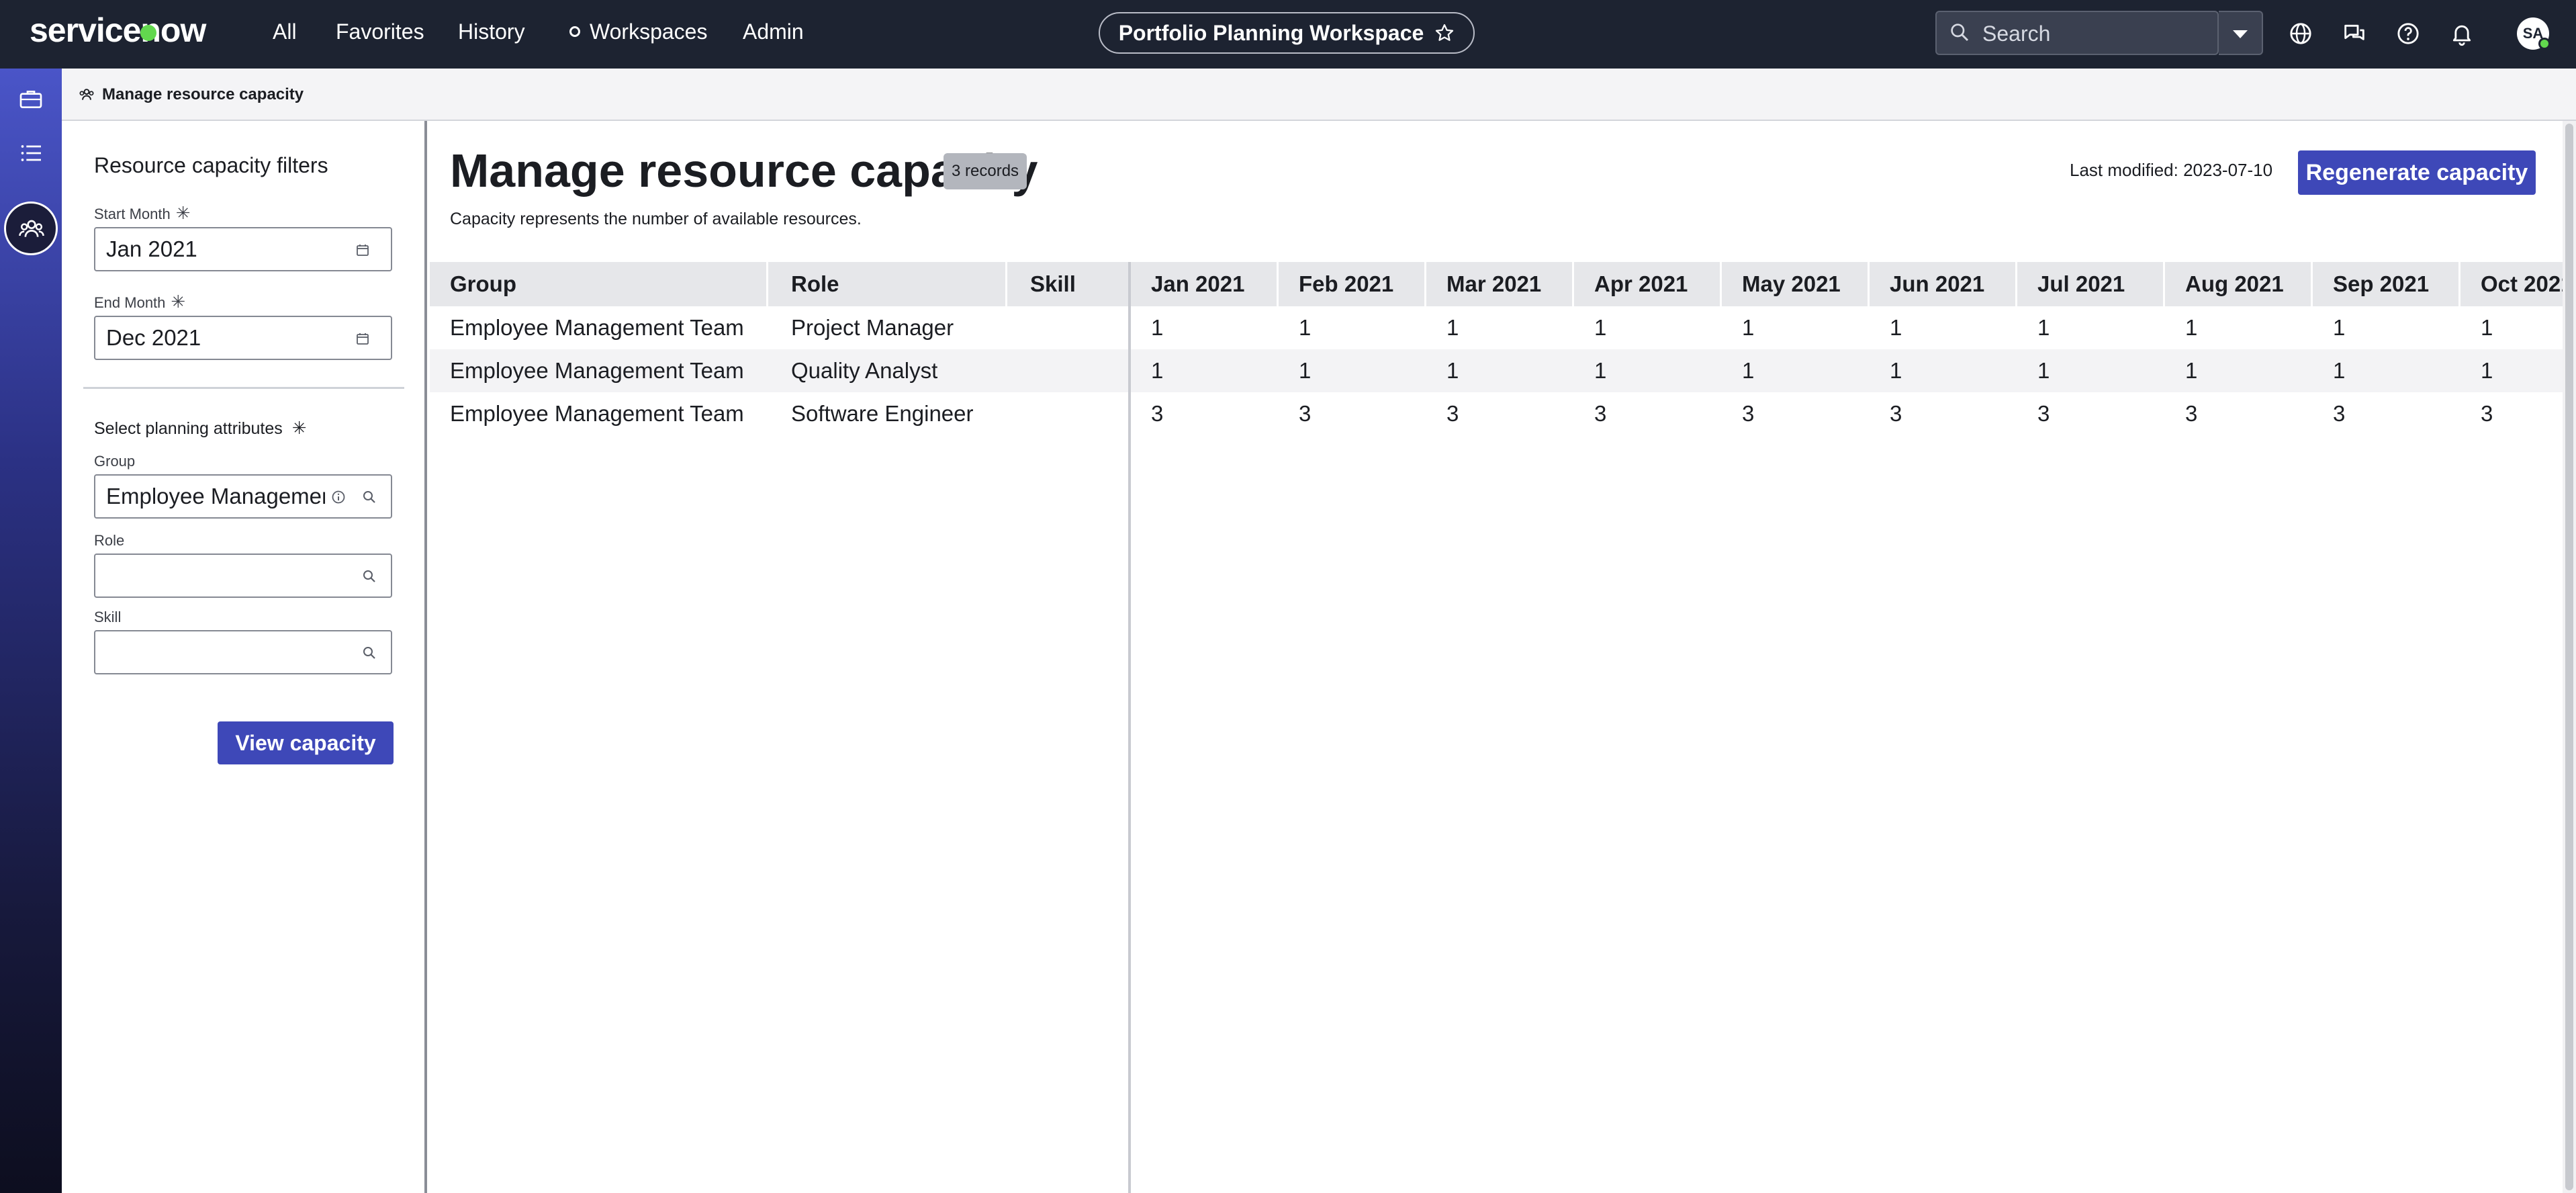 The width and height of the screenshot is (2576, 1193). What do you see at coordinates (306, 742) in the screenshot?
I see `view-capacity-button: View capacity` at bounding box center [306, 742].